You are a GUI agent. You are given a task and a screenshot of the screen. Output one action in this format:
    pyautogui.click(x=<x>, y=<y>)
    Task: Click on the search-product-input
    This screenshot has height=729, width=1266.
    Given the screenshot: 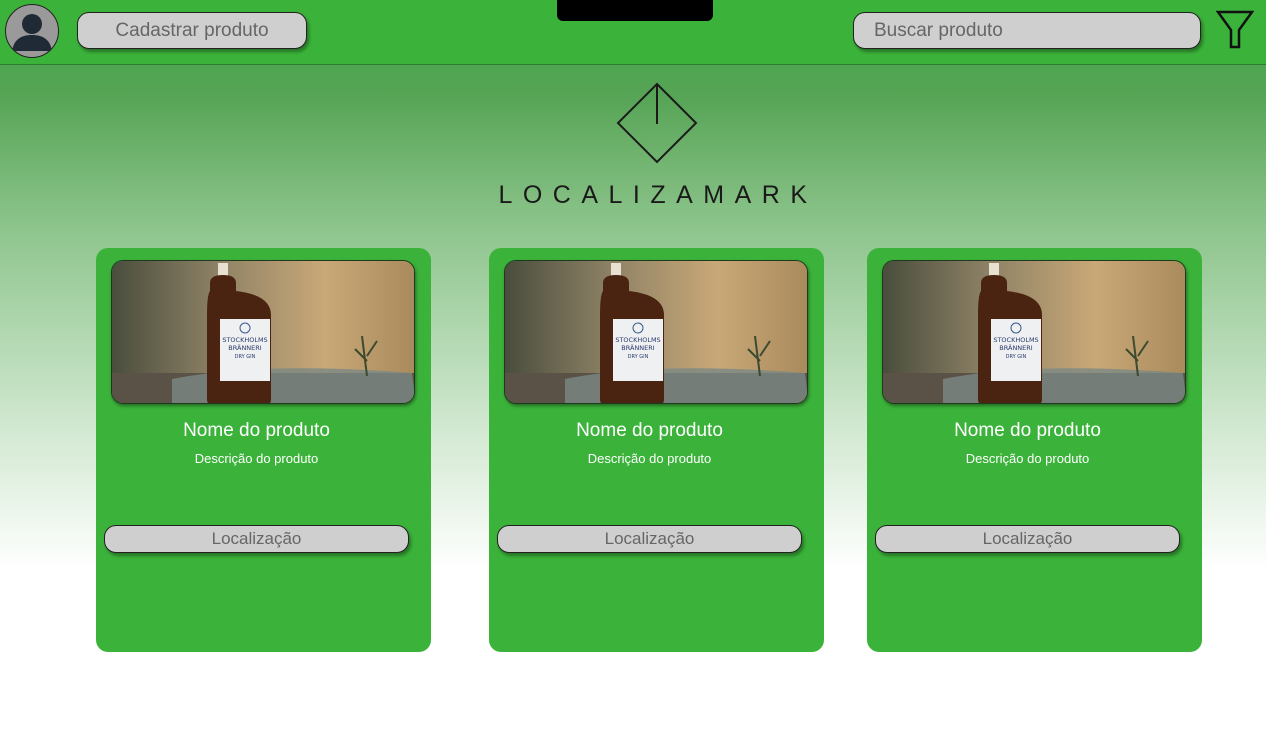 What is the action you would take?
    pyautogui.click(x=1027, y=30)
    